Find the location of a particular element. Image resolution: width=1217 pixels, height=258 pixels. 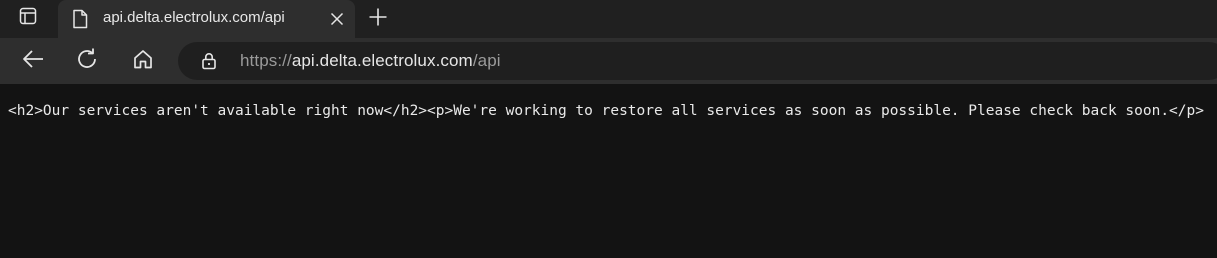

close-icon is located at coordinates (337, 19).